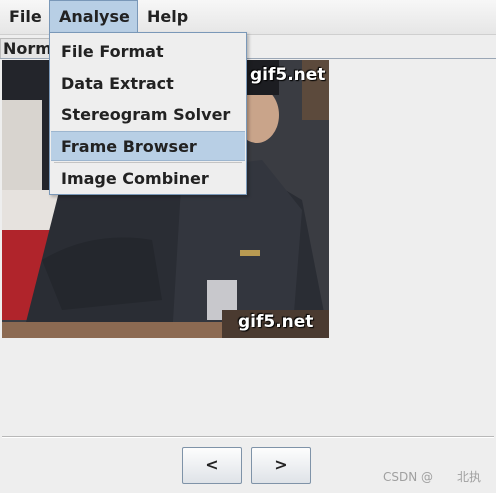 Image resolution: width=496 pixels, height=493 pixels. I want to click on menu-separator, so click(148, 162).